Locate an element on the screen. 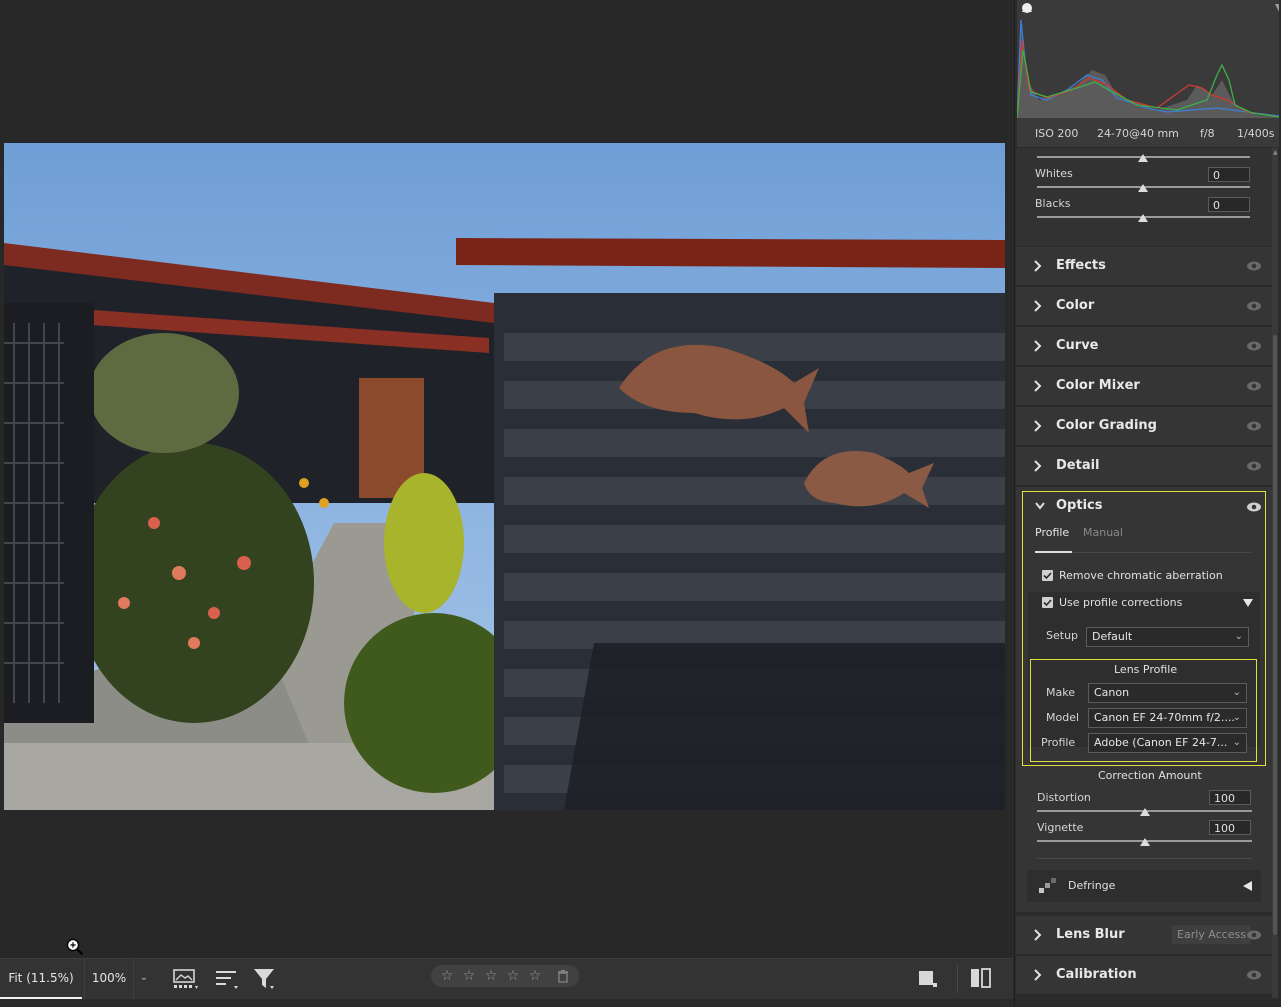  model-dropdown: Canon EF 24-70mm f/2.... ⌄ is located at coordinates (1167, 718).